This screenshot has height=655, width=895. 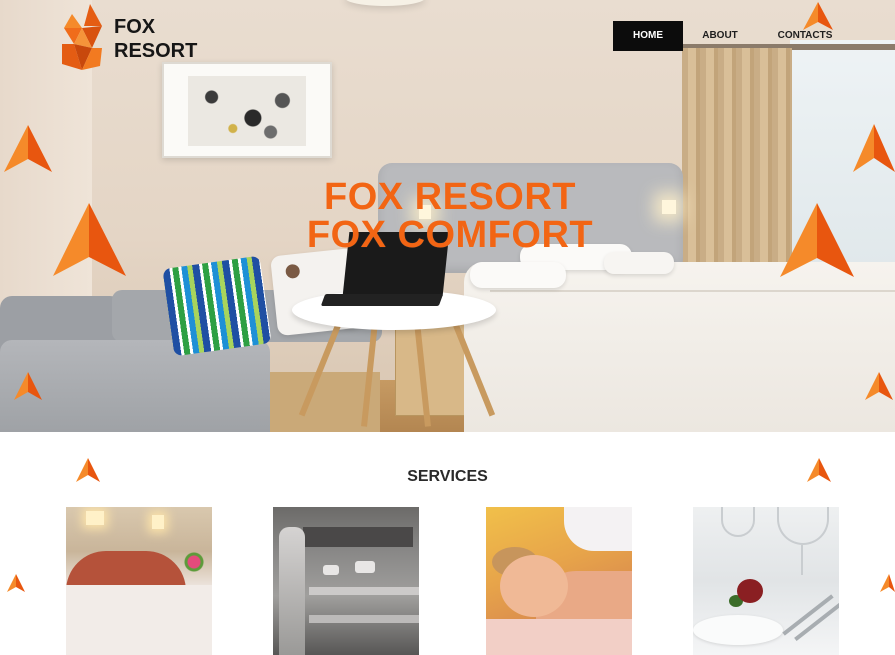 What do you see at coordinates (385, 3) in the screenshot?
I see `ceiling-lamp` at bounding box center [385, 3].